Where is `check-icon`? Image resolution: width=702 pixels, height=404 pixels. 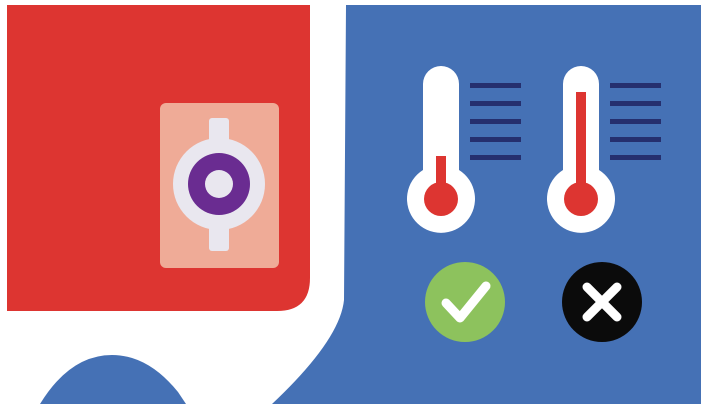
check-icon is located at coordinates (465, 302).